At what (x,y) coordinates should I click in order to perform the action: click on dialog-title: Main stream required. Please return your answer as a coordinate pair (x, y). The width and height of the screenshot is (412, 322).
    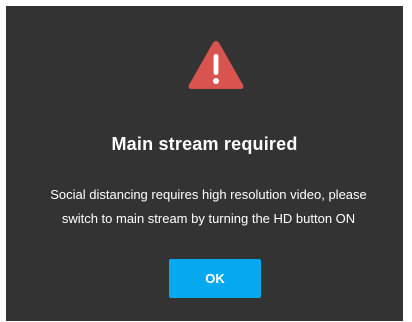
    Looking at the image, I should click on (204, 144).